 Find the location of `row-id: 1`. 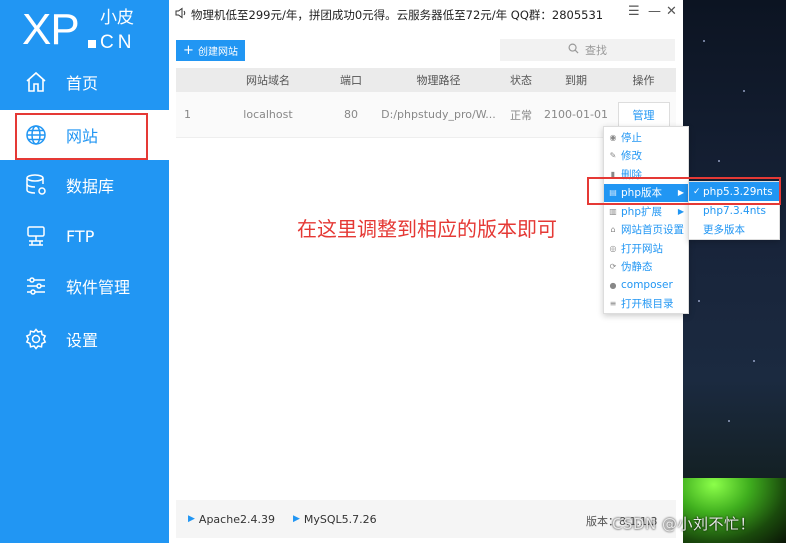

row-id: 1 is located at coordinates (187, 114).